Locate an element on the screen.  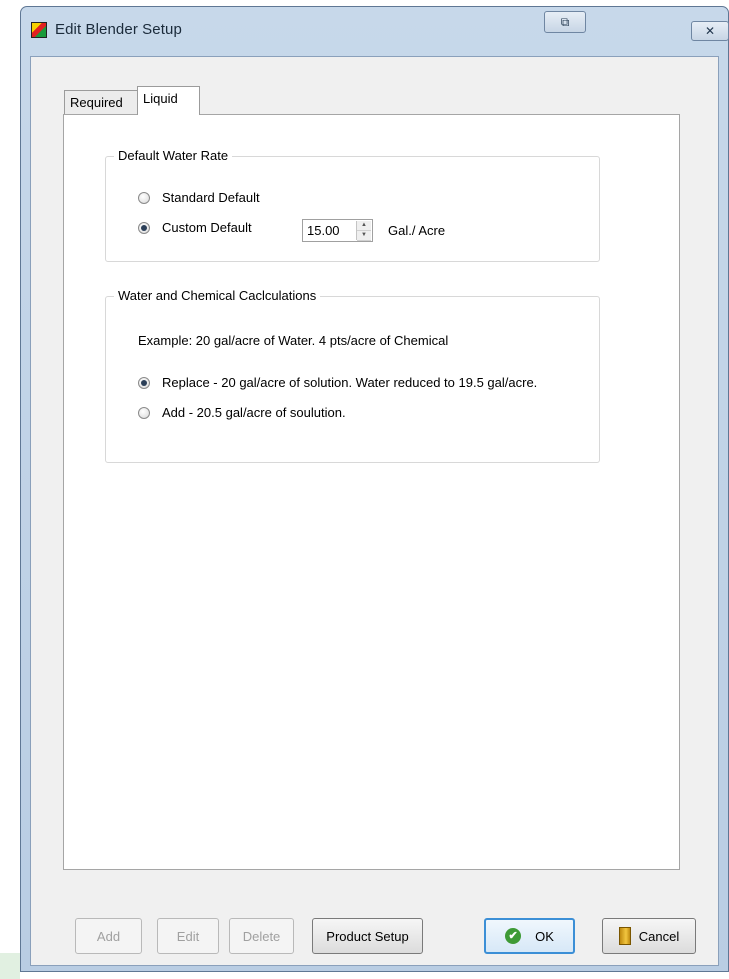
radio-label: Standard Default is located at coordinates (211, 197).